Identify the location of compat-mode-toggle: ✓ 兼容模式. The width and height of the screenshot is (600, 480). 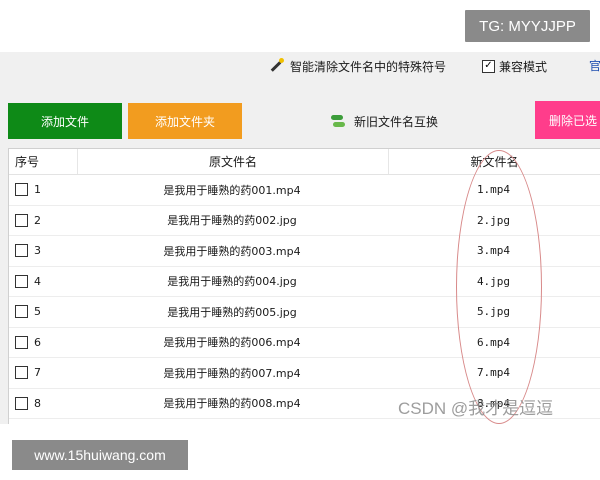
(514, 66).